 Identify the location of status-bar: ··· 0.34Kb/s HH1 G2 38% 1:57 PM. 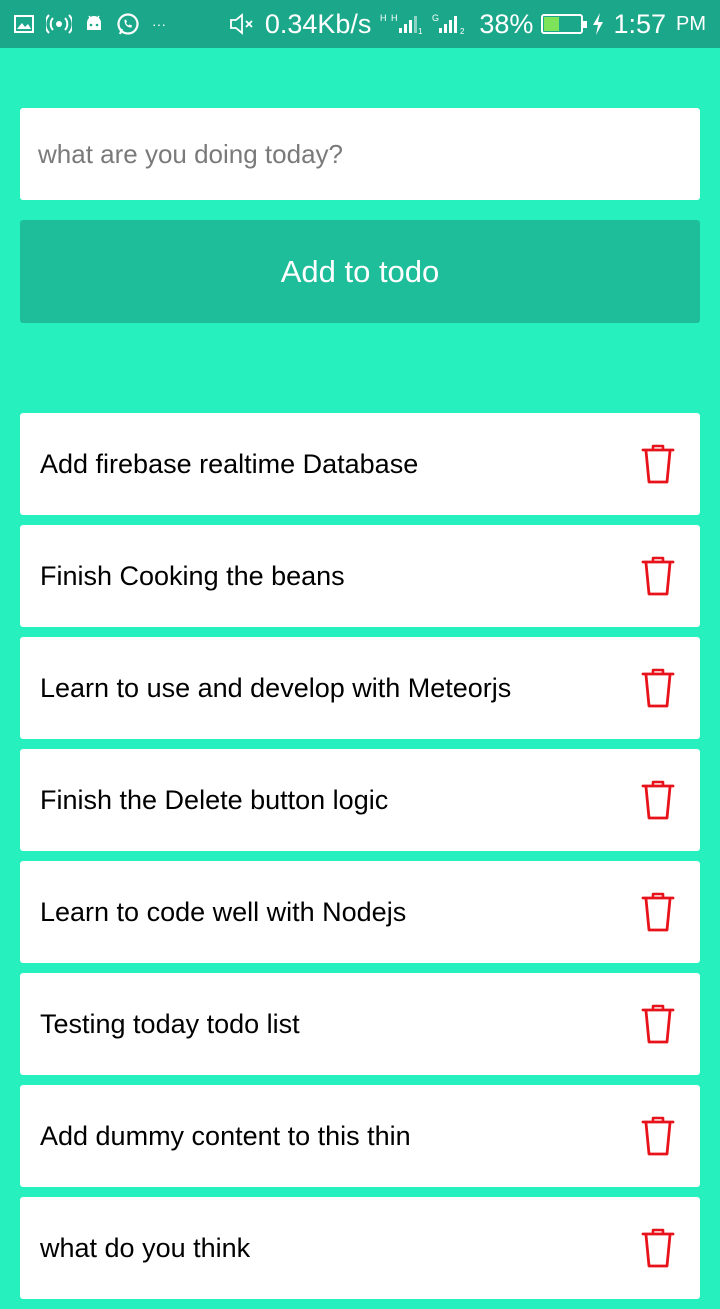
(360, 24).